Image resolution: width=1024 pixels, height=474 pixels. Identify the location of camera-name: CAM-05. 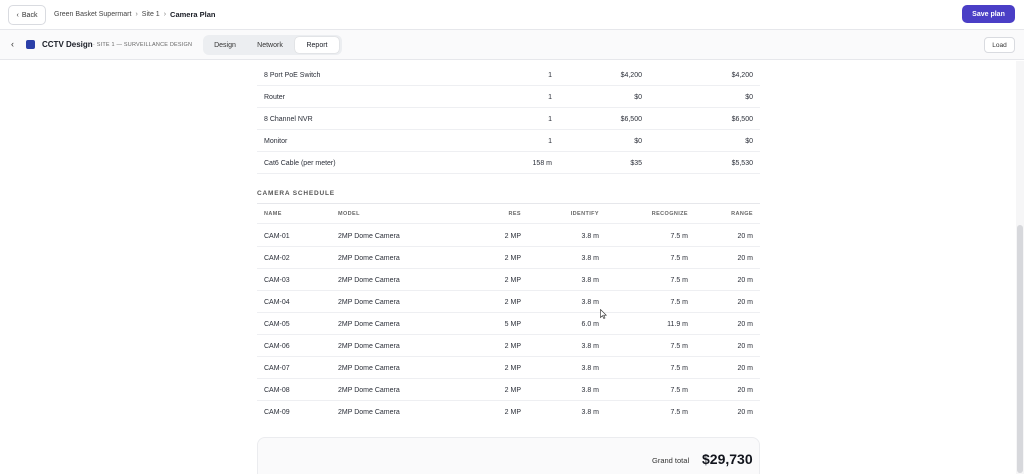
(277, 324).